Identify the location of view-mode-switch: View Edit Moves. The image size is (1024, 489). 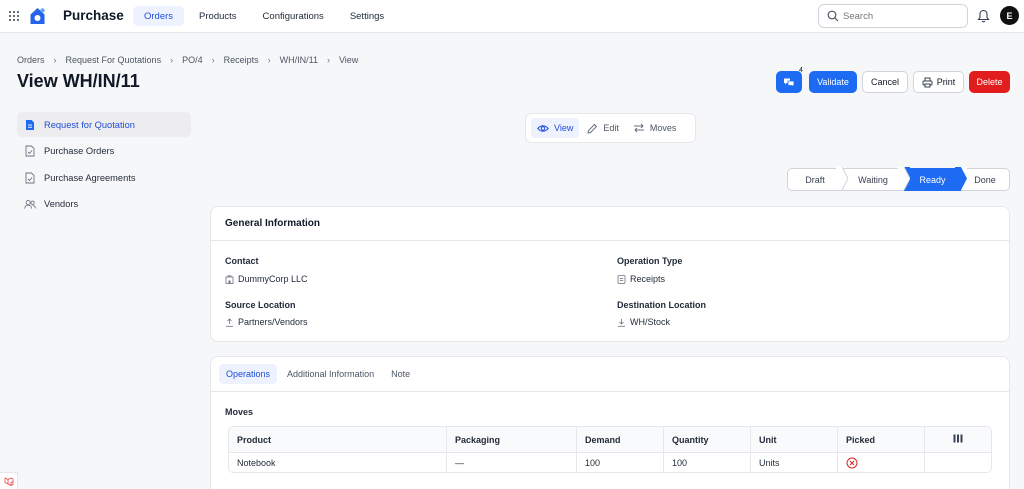
(610, 128).